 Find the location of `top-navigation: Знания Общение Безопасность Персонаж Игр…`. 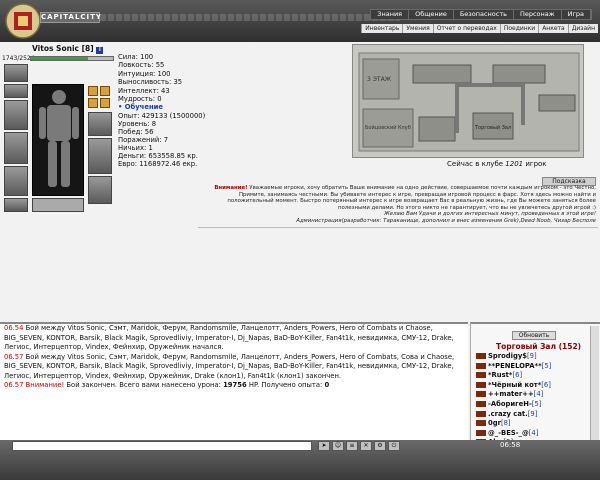

top-navigation: Знания Общение Безопасность Персонаж Игр… is located at coordinates (481, 14).